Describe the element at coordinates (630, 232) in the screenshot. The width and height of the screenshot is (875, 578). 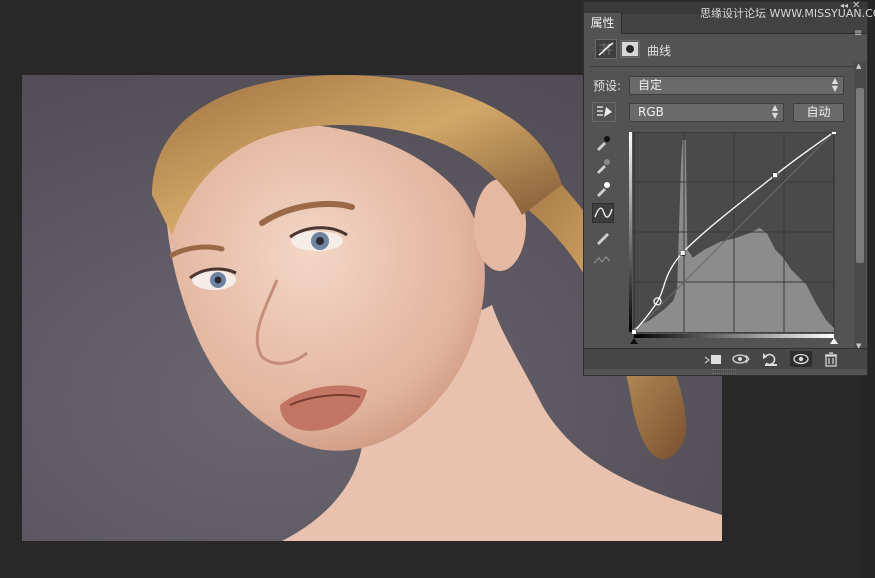
I see `input-gradient-bar` at that location.